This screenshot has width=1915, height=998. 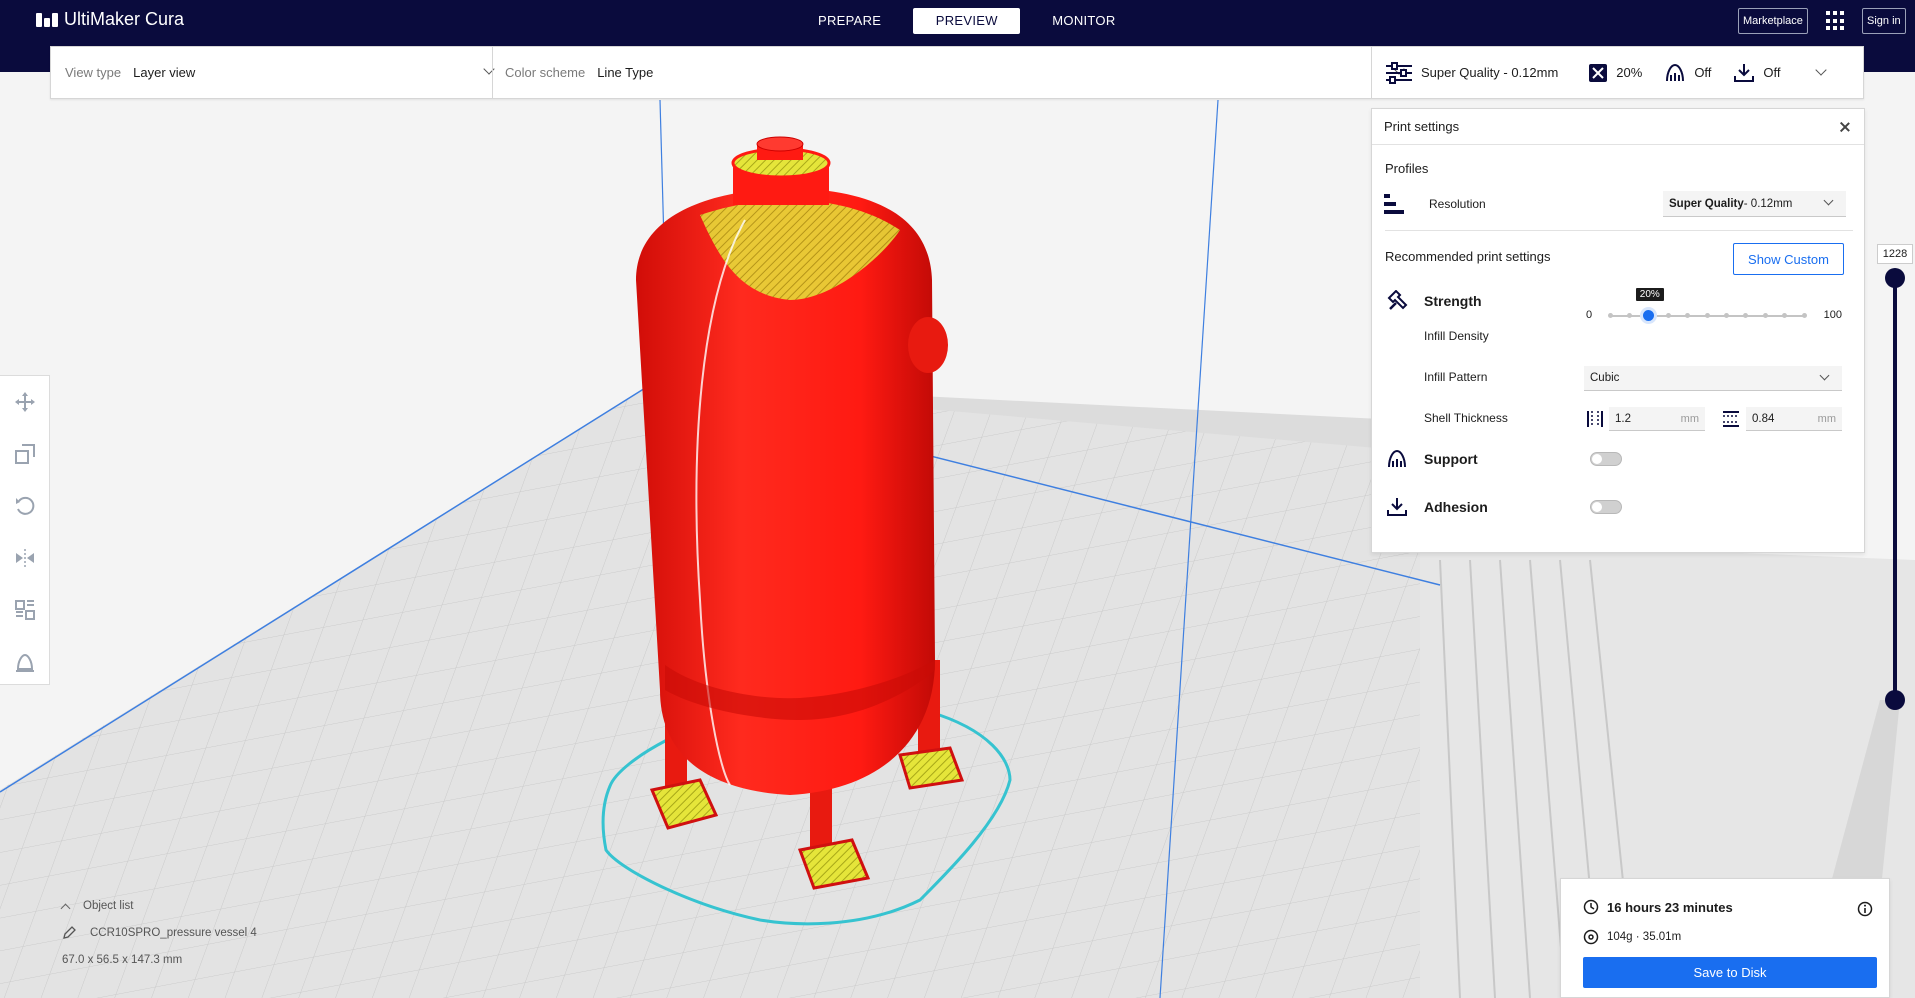 I want to click on app-logo: UltiMaker Cura, so click(x=110, y=19).